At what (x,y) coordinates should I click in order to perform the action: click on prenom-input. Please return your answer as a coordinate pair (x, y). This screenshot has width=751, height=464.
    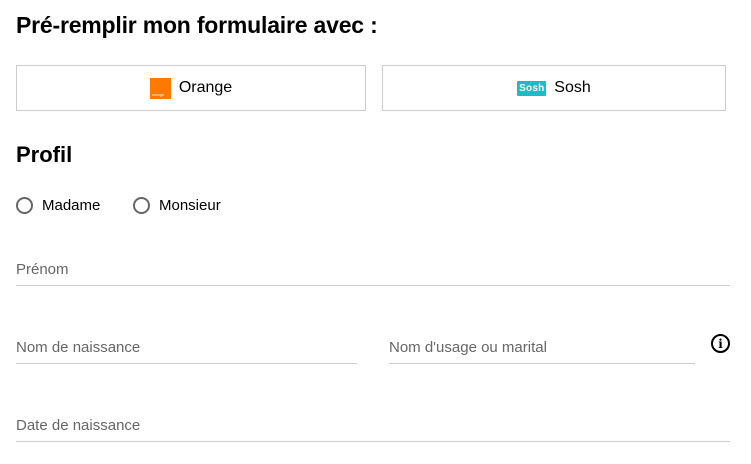
    Looking at the image, I should click on (373, 269).